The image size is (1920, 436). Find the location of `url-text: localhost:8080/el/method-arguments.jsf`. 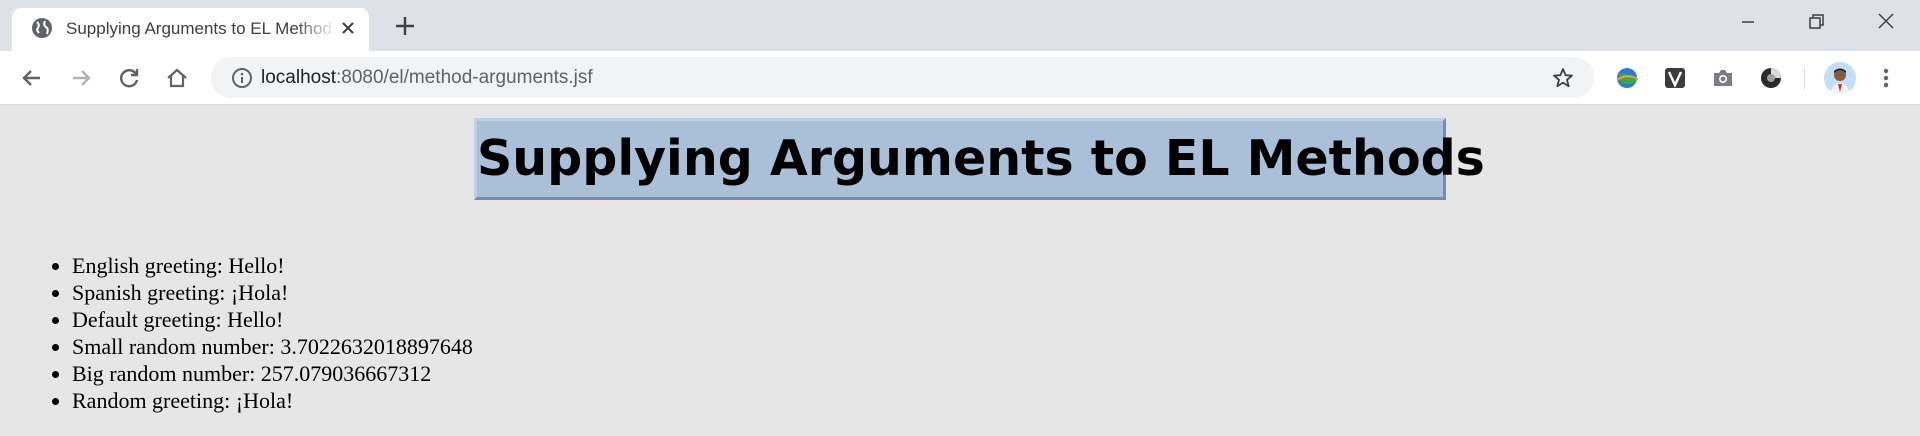

url-text: localhost:8080/el/method-arguments.jsf is located at coordinates (427, 78).